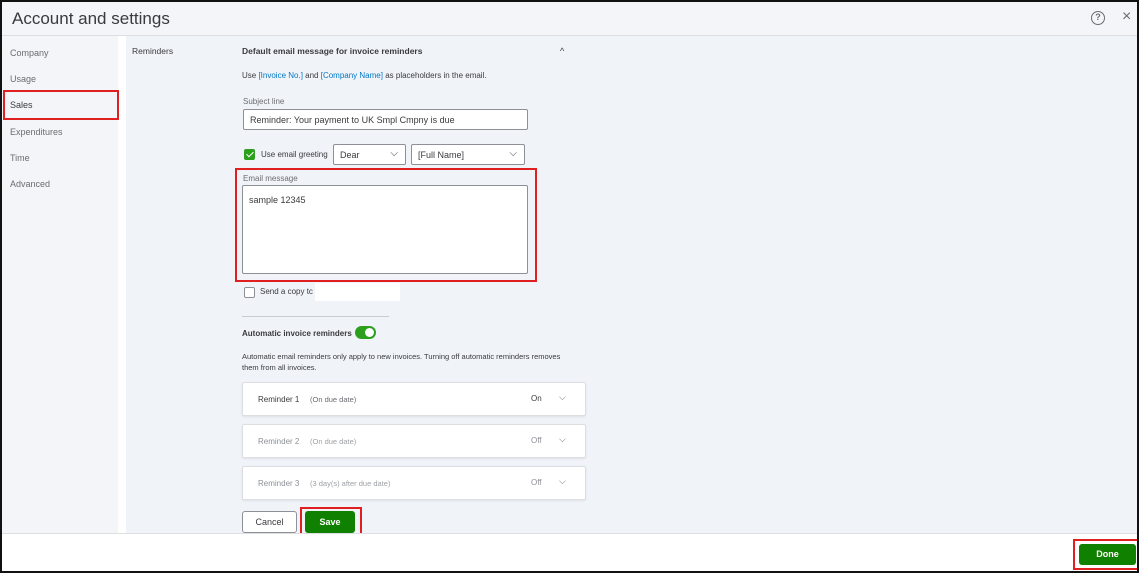 This screenshot has width=1139, height=573. What do you see at coordinates (315, 316) in the screenshot?
I see `section-divider` at bounding box center [315, 316].